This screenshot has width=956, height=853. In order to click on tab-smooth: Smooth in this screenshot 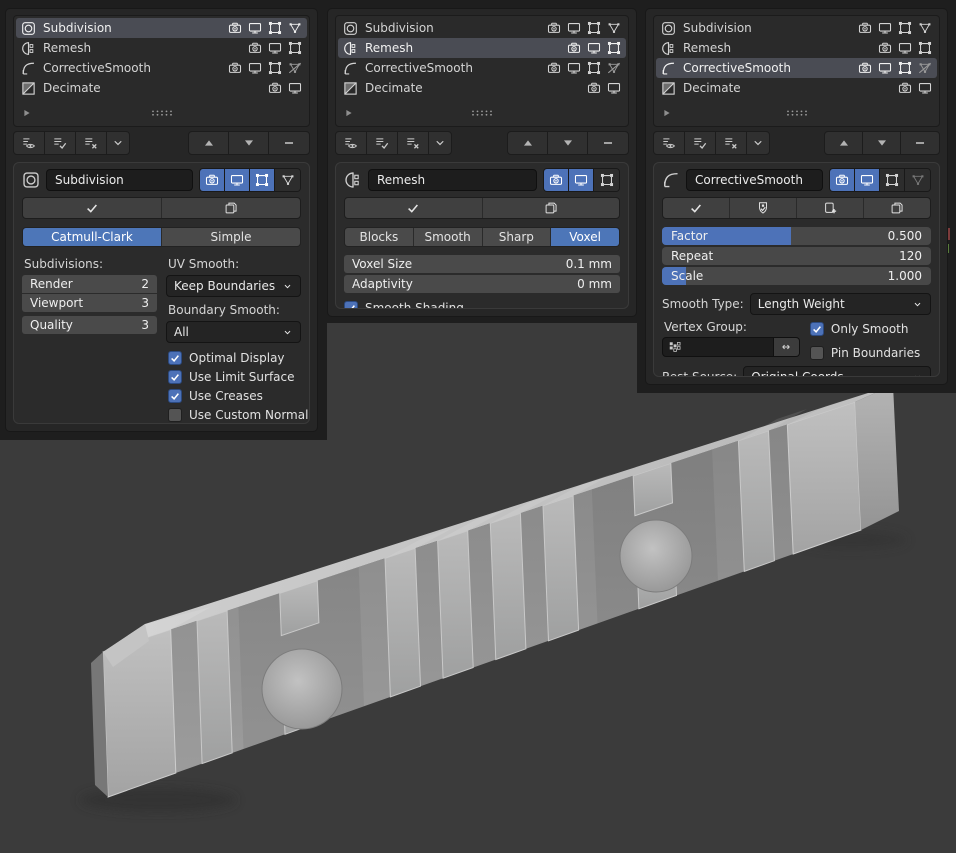, I will do `click(448, 237)`.